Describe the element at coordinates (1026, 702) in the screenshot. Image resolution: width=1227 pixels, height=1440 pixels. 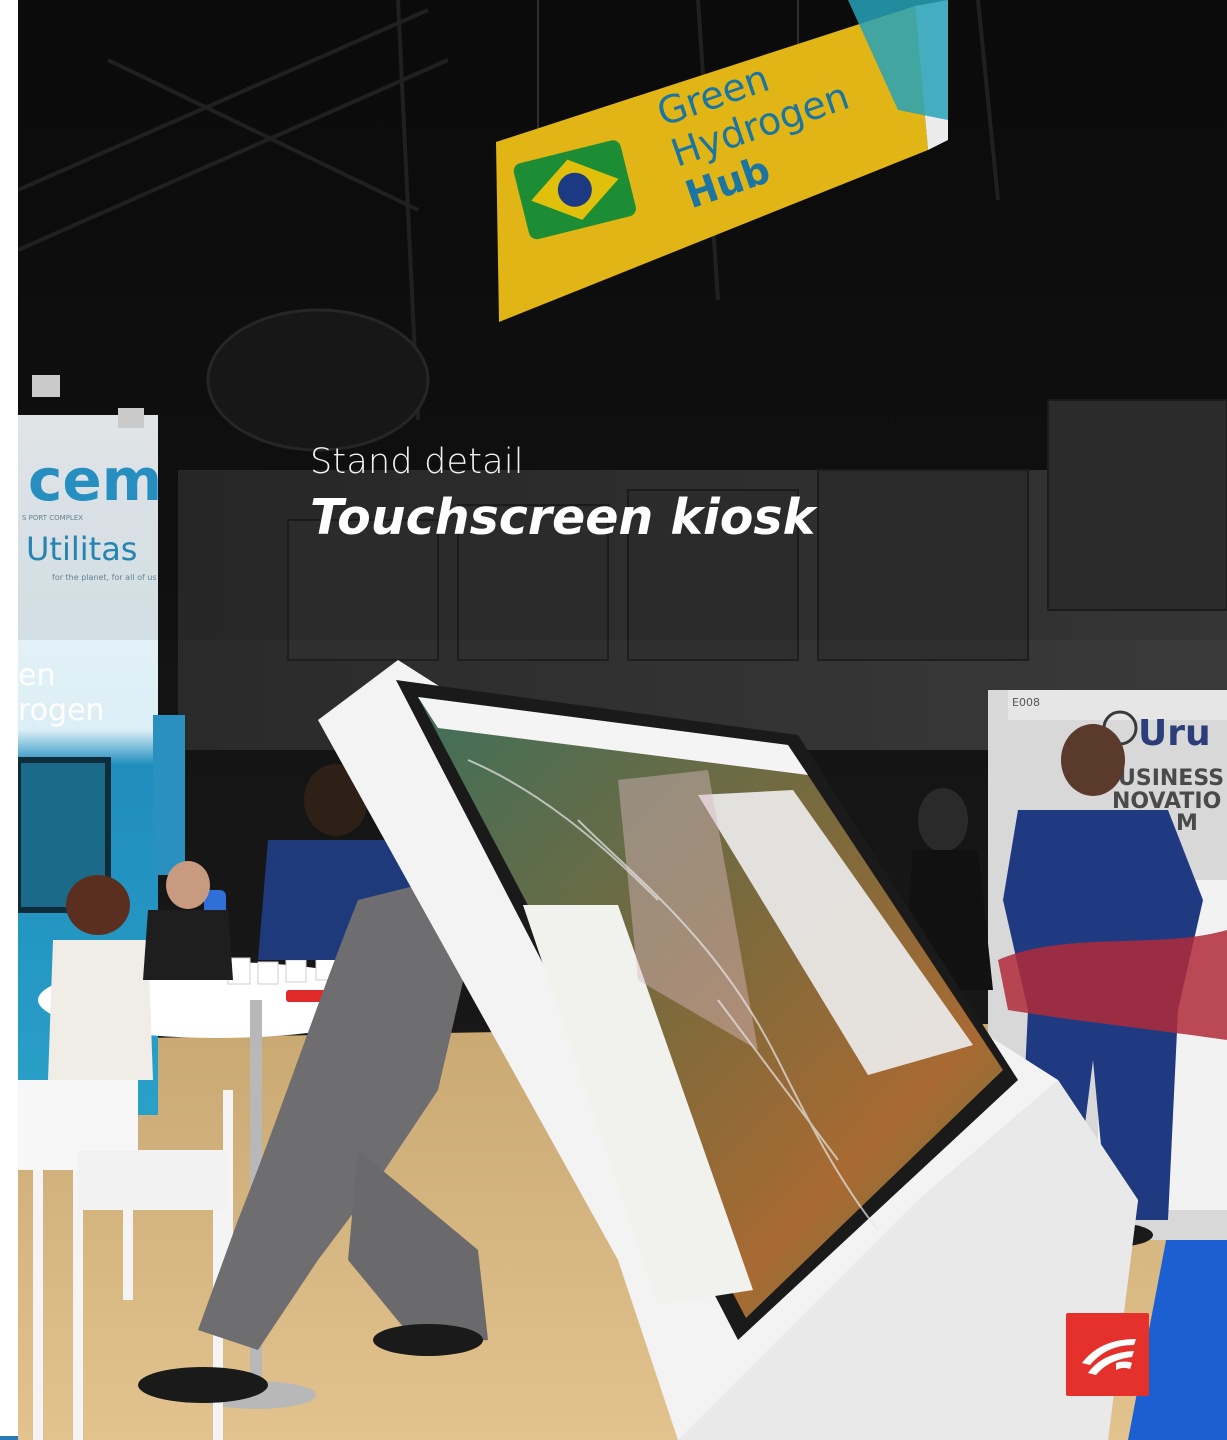
I see `stand-number: E008` at that location.